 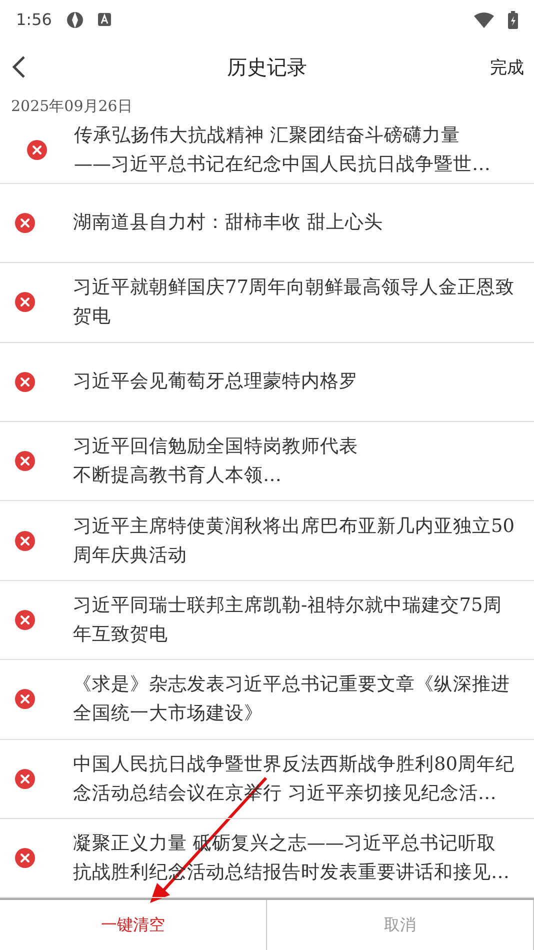 I want to click on done-button: 完成, so click(x=507, y=67).